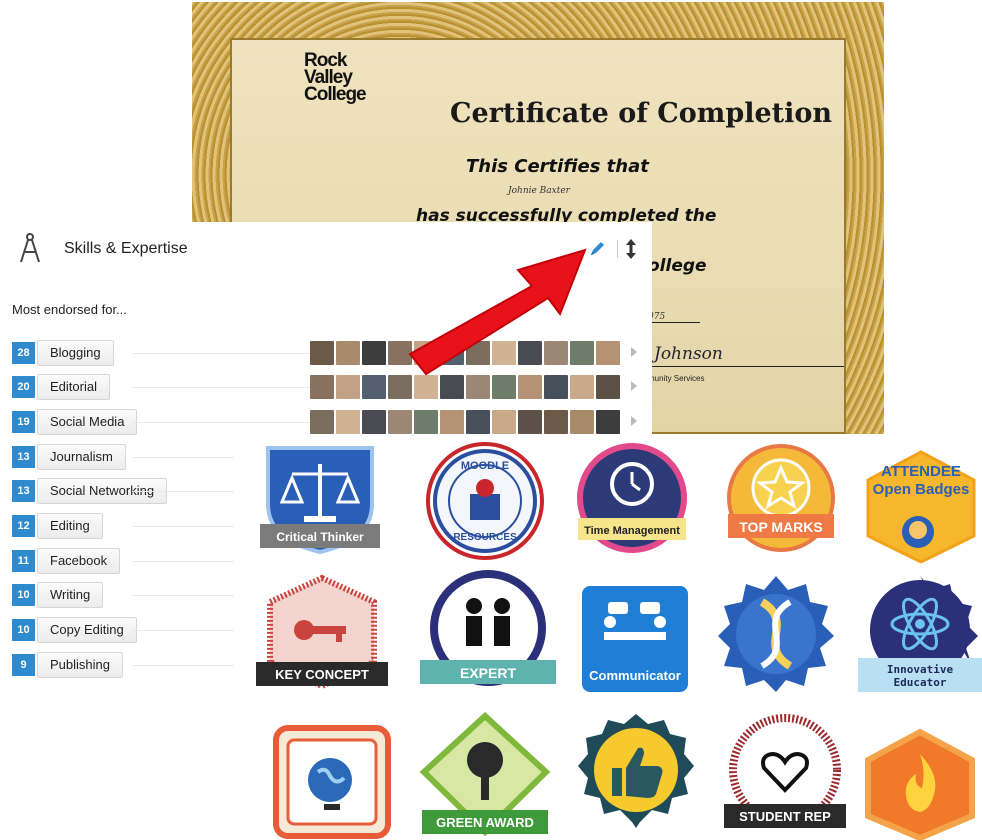 This screenshot has width=982, height=840. What do you see at coordinates (87, 422) in the screenshot?
I see `skill-name: Social Media` at bounding box center [87, 422].